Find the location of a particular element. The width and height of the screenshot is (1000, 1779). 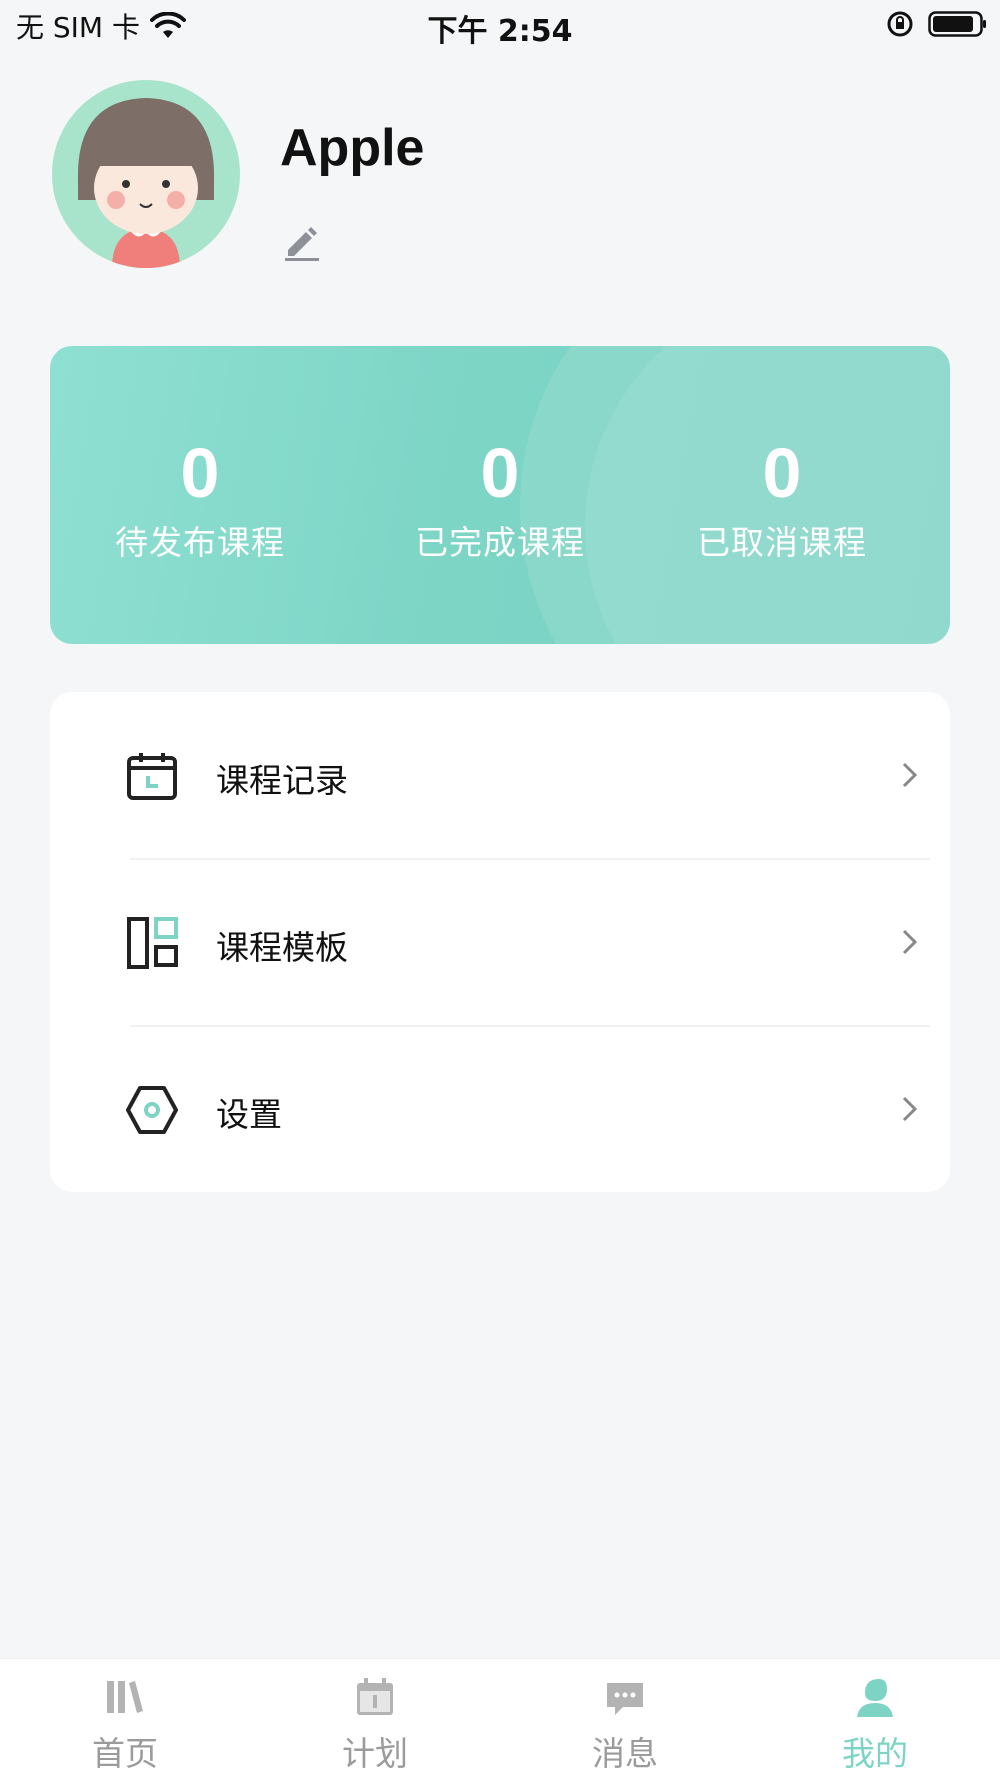

hexagon-settings-icon is located at coordinates (152, 1110).